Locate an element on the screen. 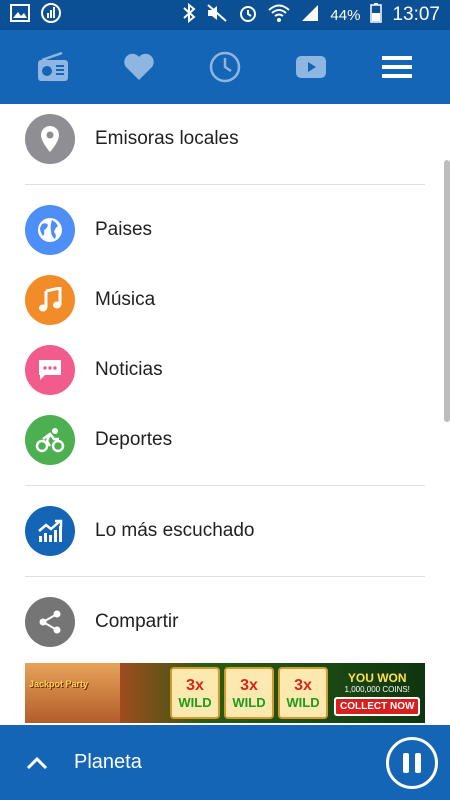  bluetooth-icon is located at coordinates (189, 15).